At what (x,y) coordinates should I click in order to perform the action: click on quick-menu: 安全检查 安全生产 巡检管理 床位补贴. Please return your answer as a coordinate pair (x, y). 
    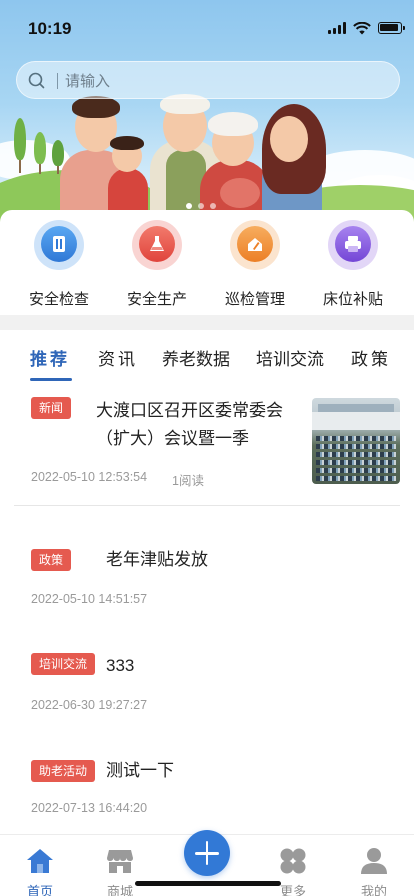
    Looking at the image, I should click on (207, 262).